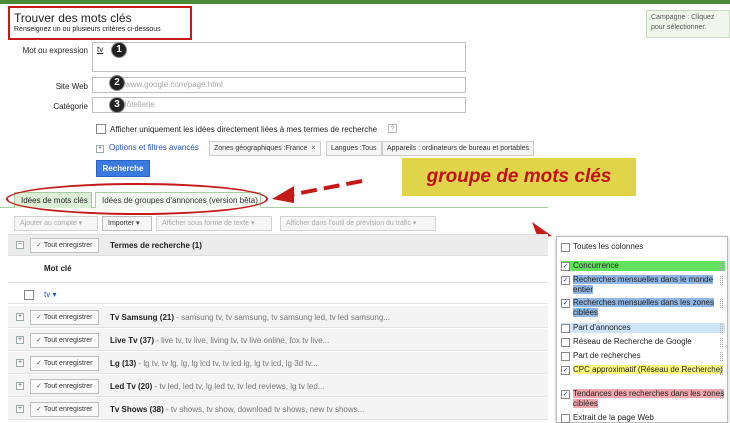 This screenshot has width=730, height=423. I want to click on marker-2: 2, so click(117, 83).